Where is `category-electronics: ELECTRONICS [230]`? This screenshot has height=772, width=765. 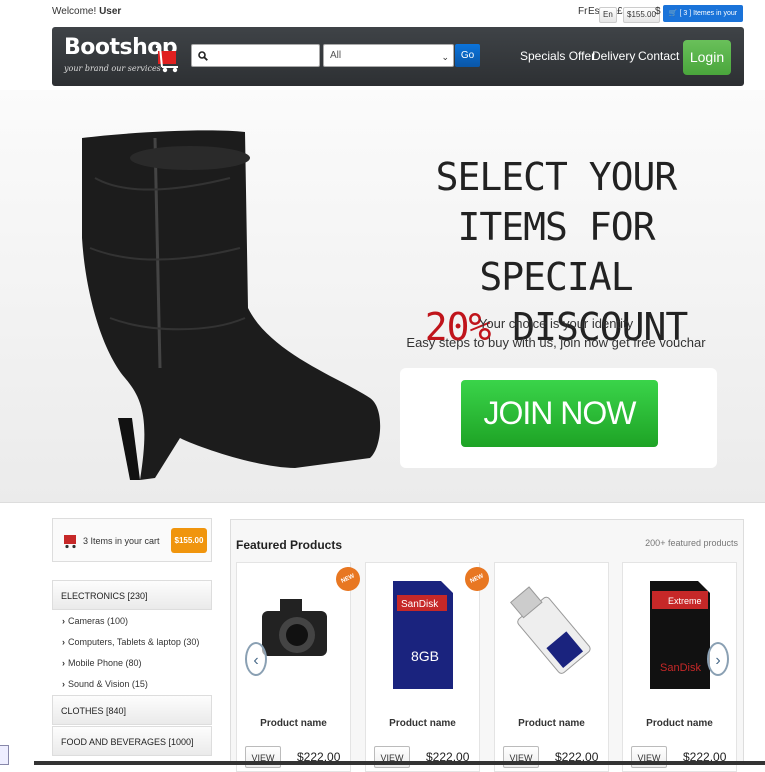
category-electronics: ELECTRONICS [230] is located at coordinates (132, 595).